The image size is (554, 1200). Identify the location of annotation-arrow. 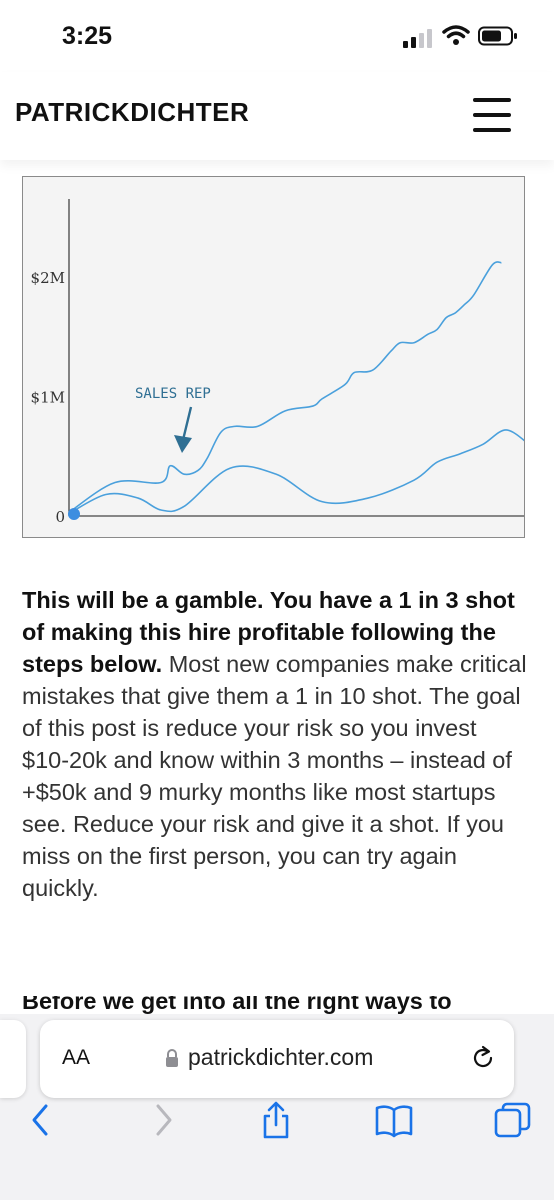
(187, 423).